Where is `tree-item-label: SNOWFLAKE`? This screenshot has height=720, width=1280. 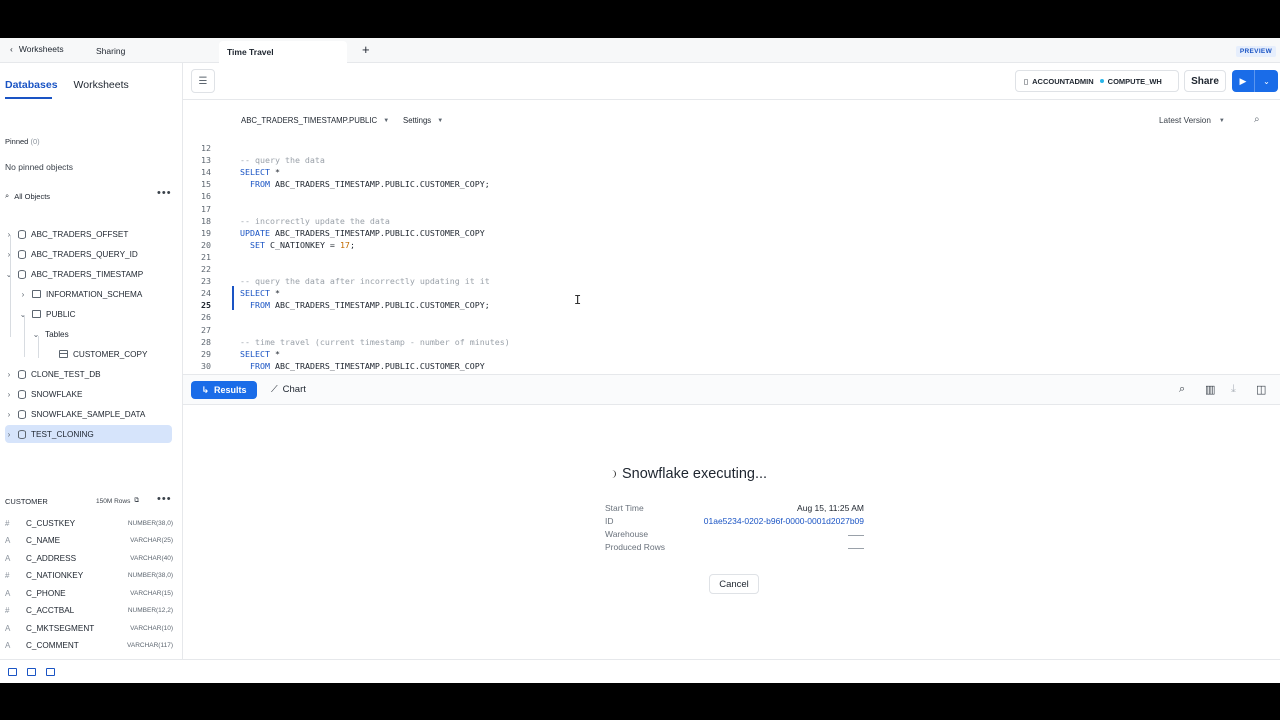 tree-item-label: SNOWFLAKE is located at coordinates (57, 394).